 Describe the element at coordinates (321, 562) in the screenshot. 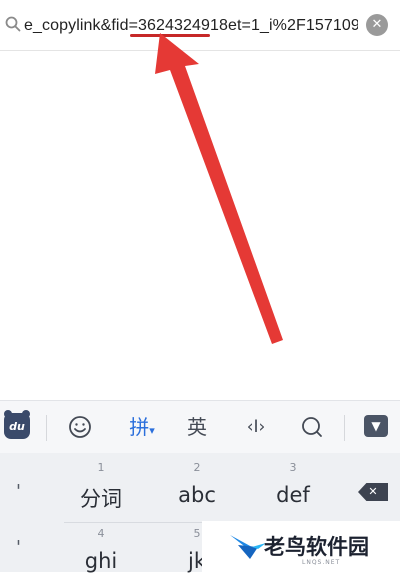

I see `watermark-subtitle: LNQS.NET` at that location.